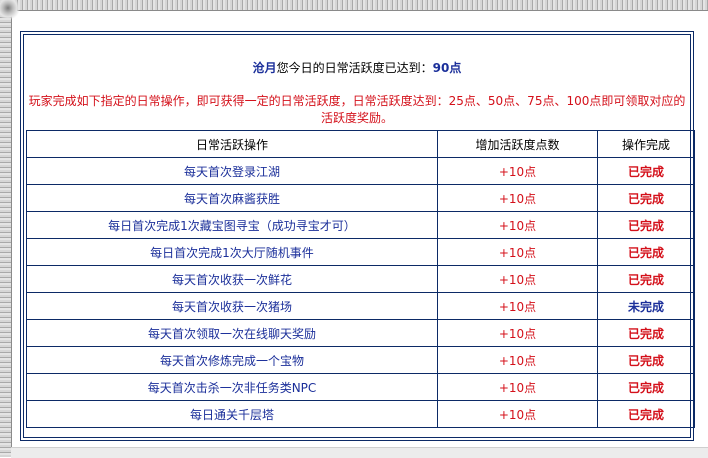 This screenshot has height=458, width=708. I want to click on task-status: 未完成, so click(646, 306).